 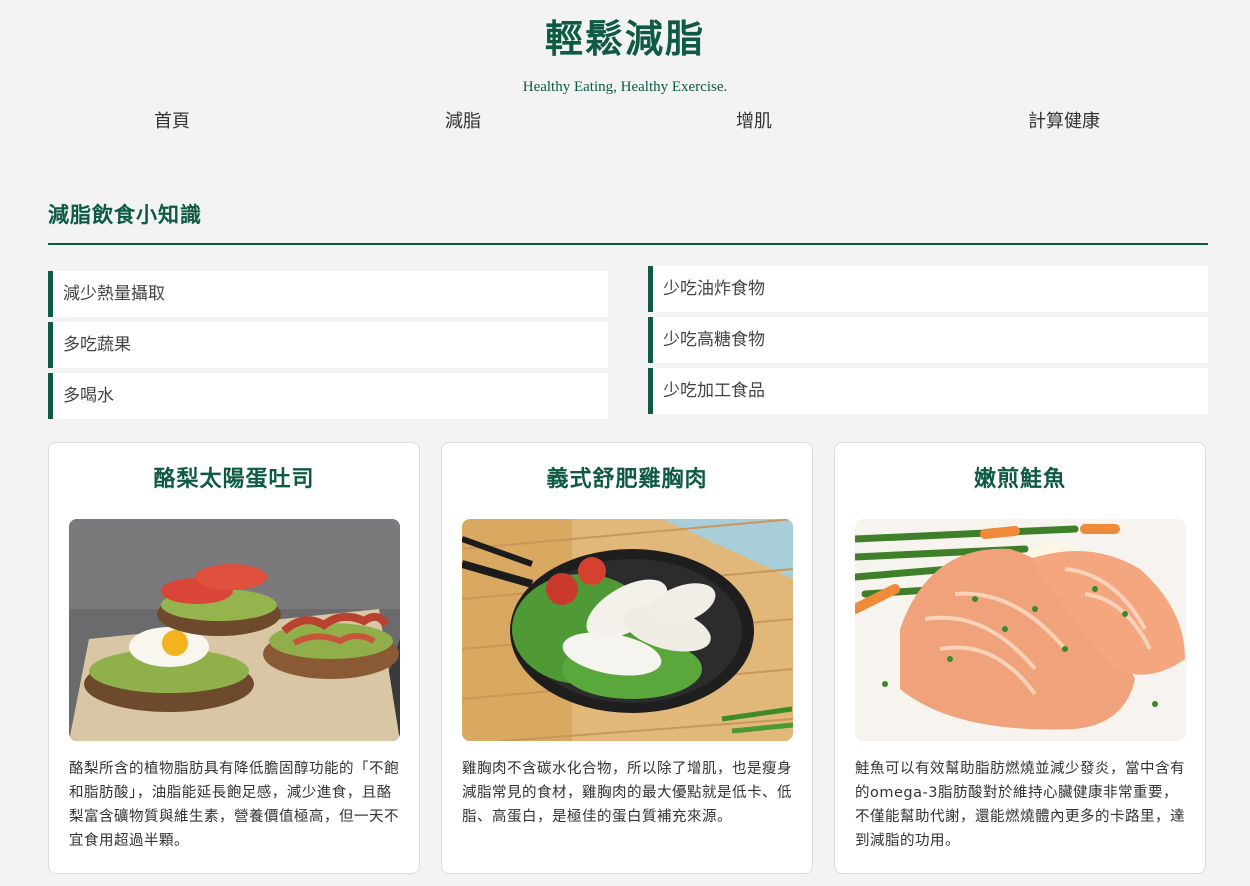 What do you see at coordinates (234, 479) in the screenshot?
I see `card-title: 酪梨太陽蛋吐司` at bounding box center [234, 479].